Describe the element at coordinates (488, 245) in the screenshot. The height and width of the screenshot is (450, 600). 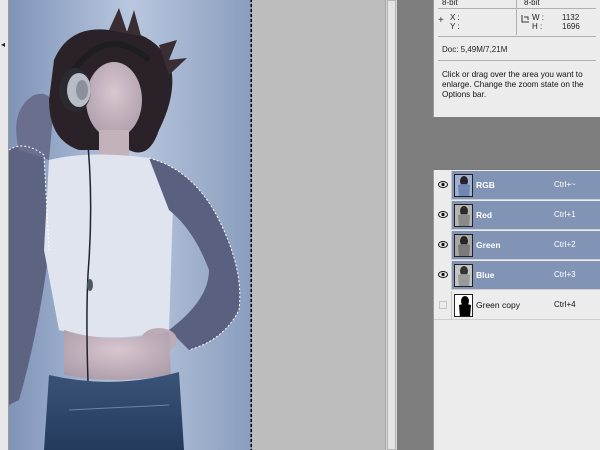
I see `channel-name: Green` at that location.